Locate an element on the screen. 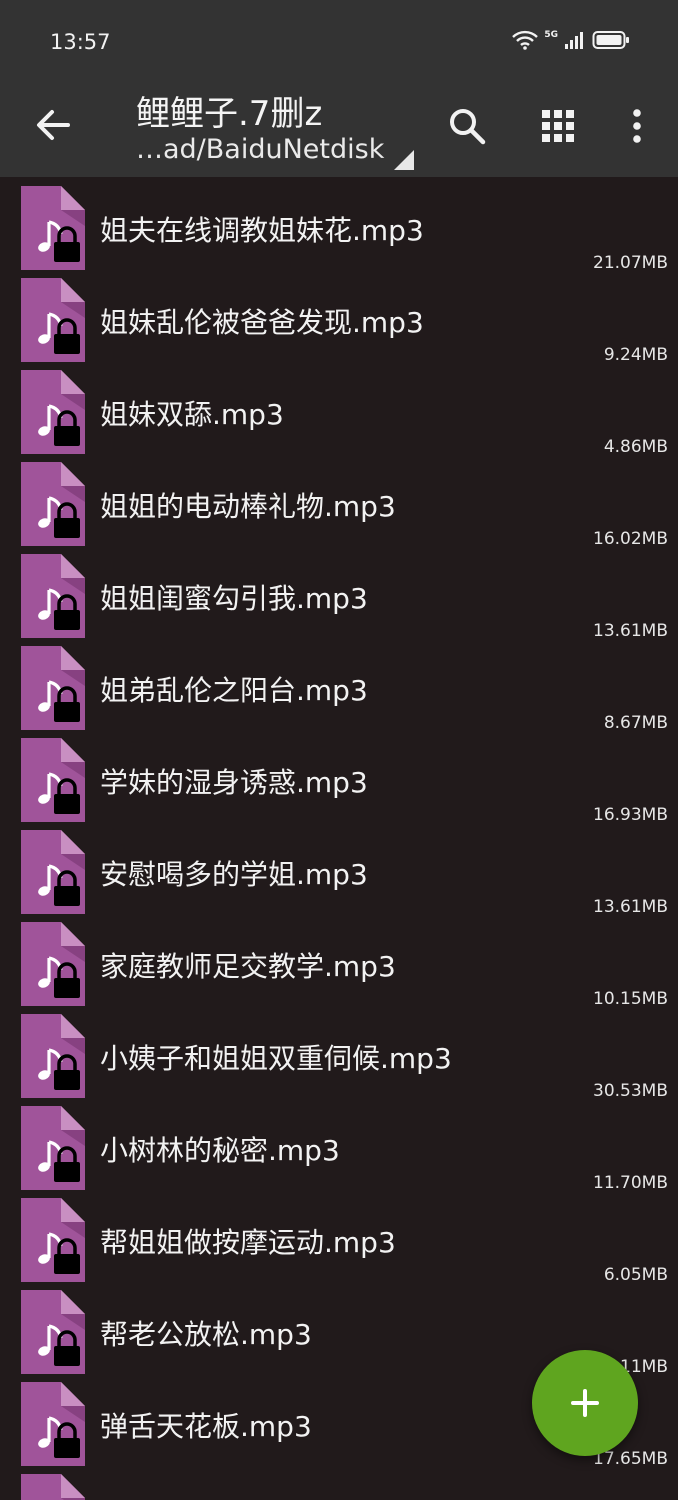 This screenshot has height=1500, width=678. file-row is located at coordinates (339, 1482).